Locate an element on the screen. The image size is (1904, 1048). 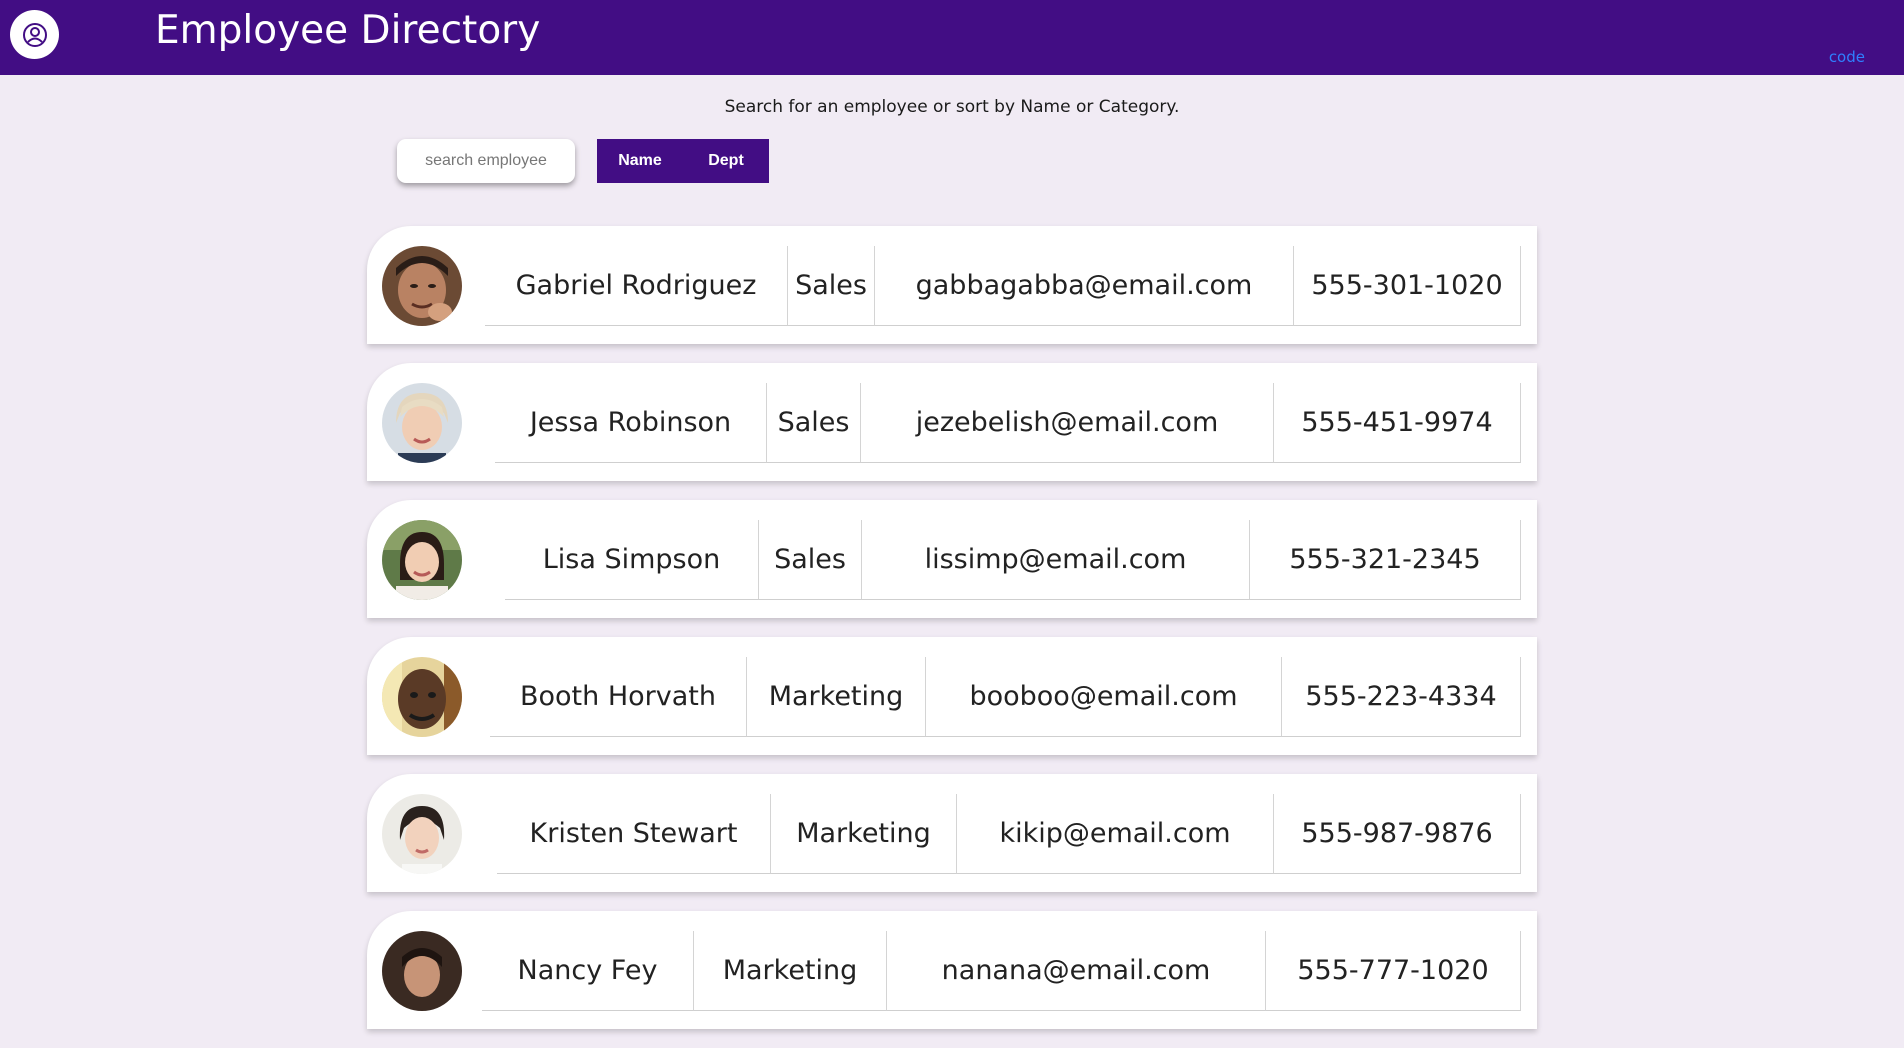
employee-email: nanana@email.com is located at coordinates (1076, 971).